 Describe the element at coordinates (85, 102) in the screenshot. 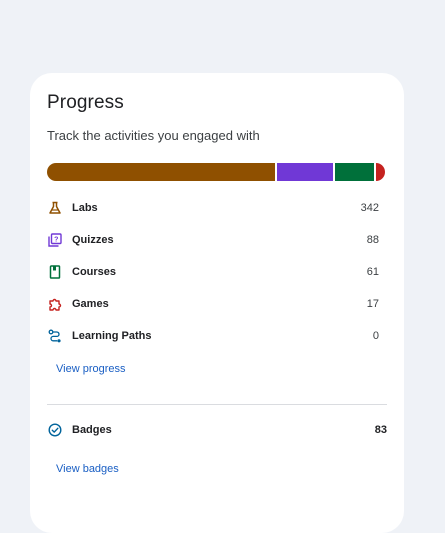

I see `card-title: Progress` at that location.